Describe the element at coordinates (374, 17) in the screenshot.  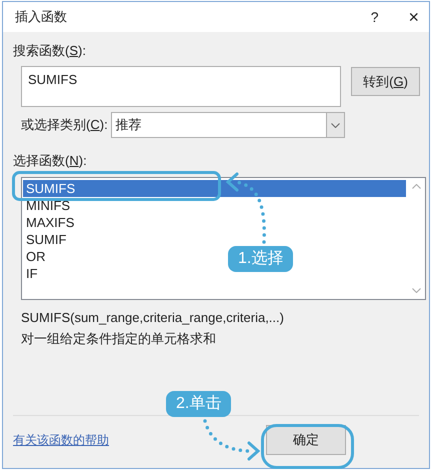
I see `help-button: ?` at that location.